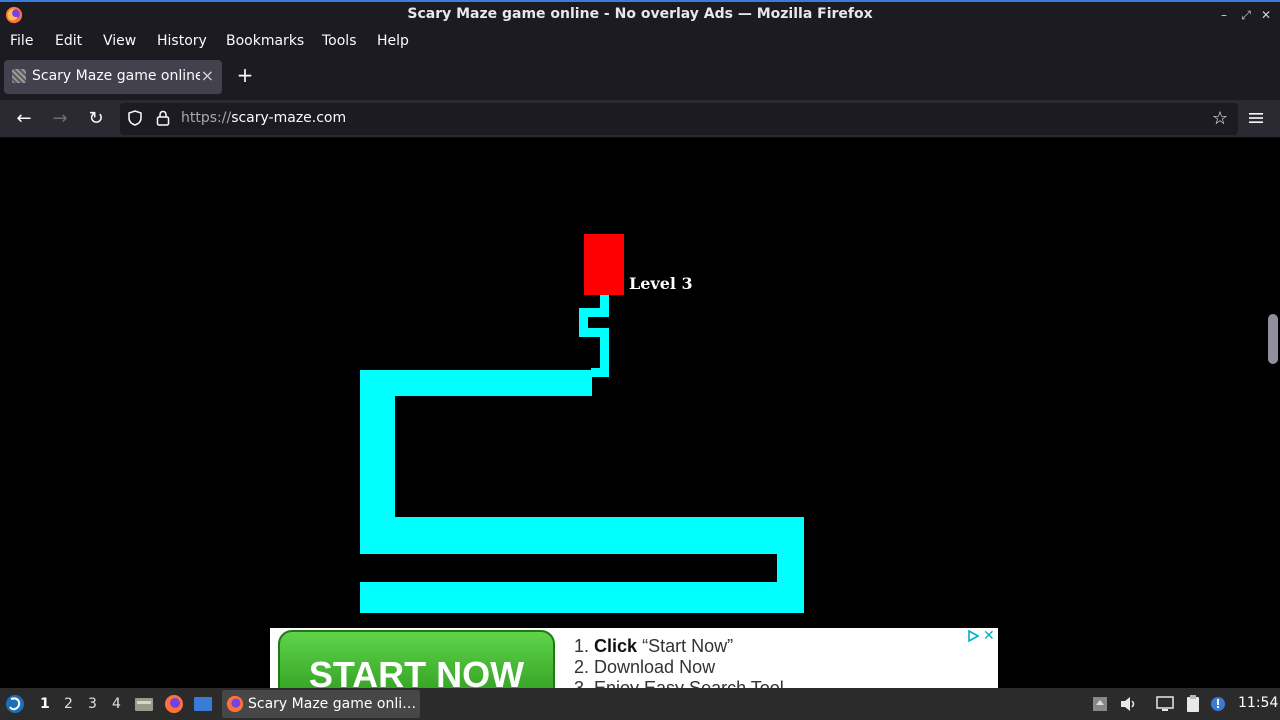 This screenshot has width=1280, height=720. Describe the element at coordinates (182, 41) in the screenshot. I see `menu-history: History` at that location.